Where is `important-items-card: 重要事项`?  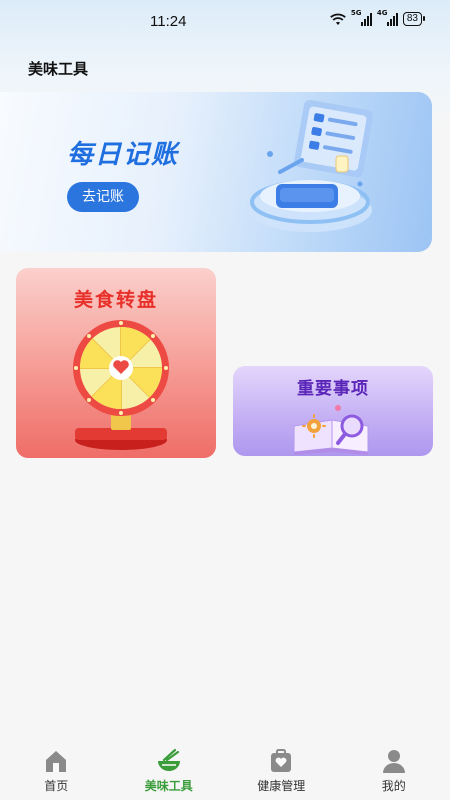 important-items-card: 重要事项 is located at coordinates (333, 411).